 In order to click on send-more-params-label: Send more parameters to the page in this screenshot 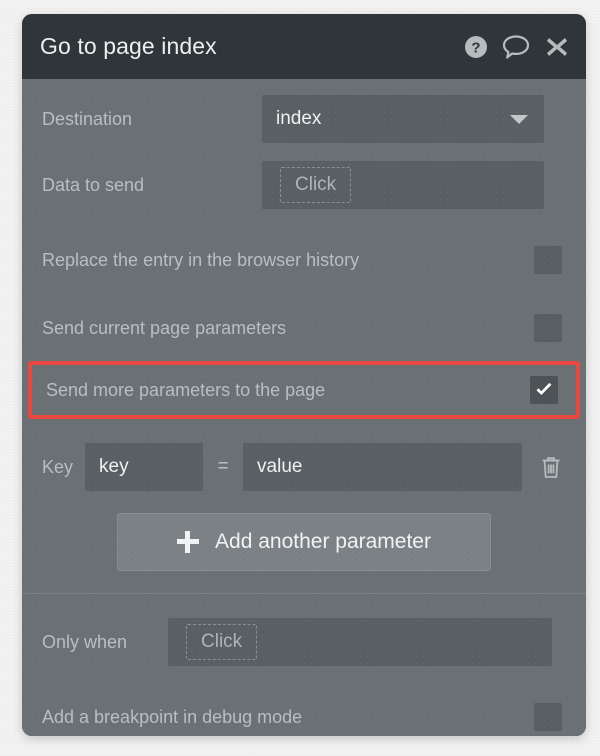, I will do `click(186, 389)`.